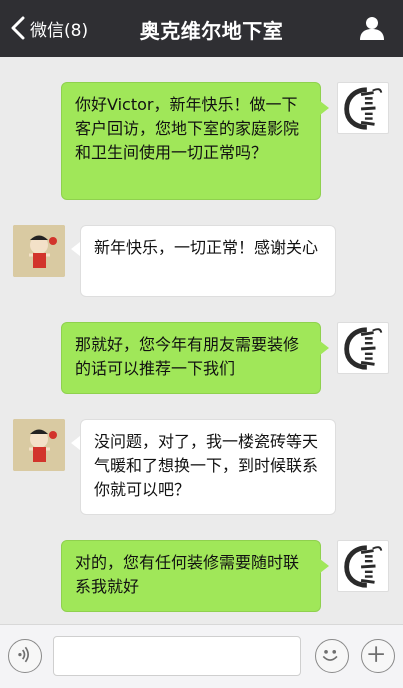  I want to click on plus-button, so click(378, 656).